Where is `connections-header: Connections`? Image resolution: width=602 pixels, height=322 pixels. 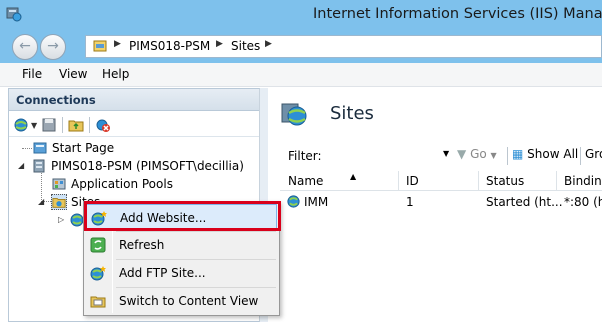 connections-header: Connections is located at coordinates (134, 100).